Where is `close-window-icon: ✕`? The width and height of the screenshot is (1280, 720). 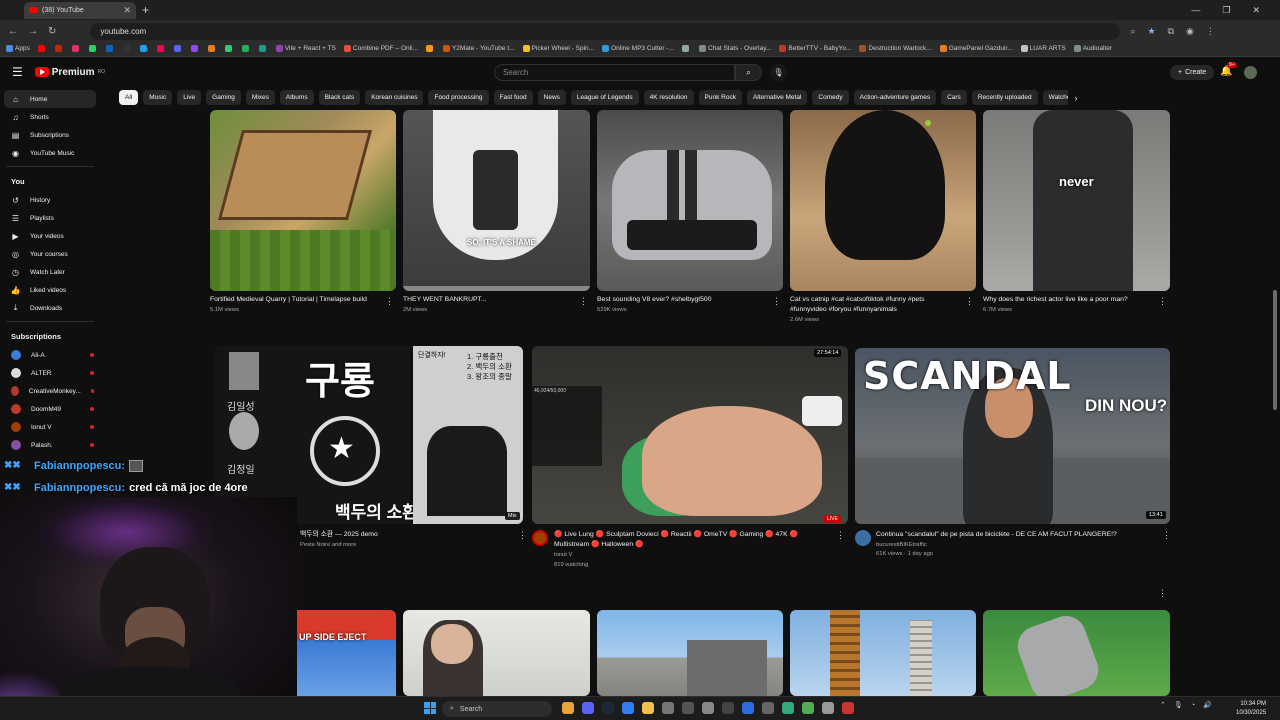 close-window-icon: ✕ is located at coordinates (1256, 10).